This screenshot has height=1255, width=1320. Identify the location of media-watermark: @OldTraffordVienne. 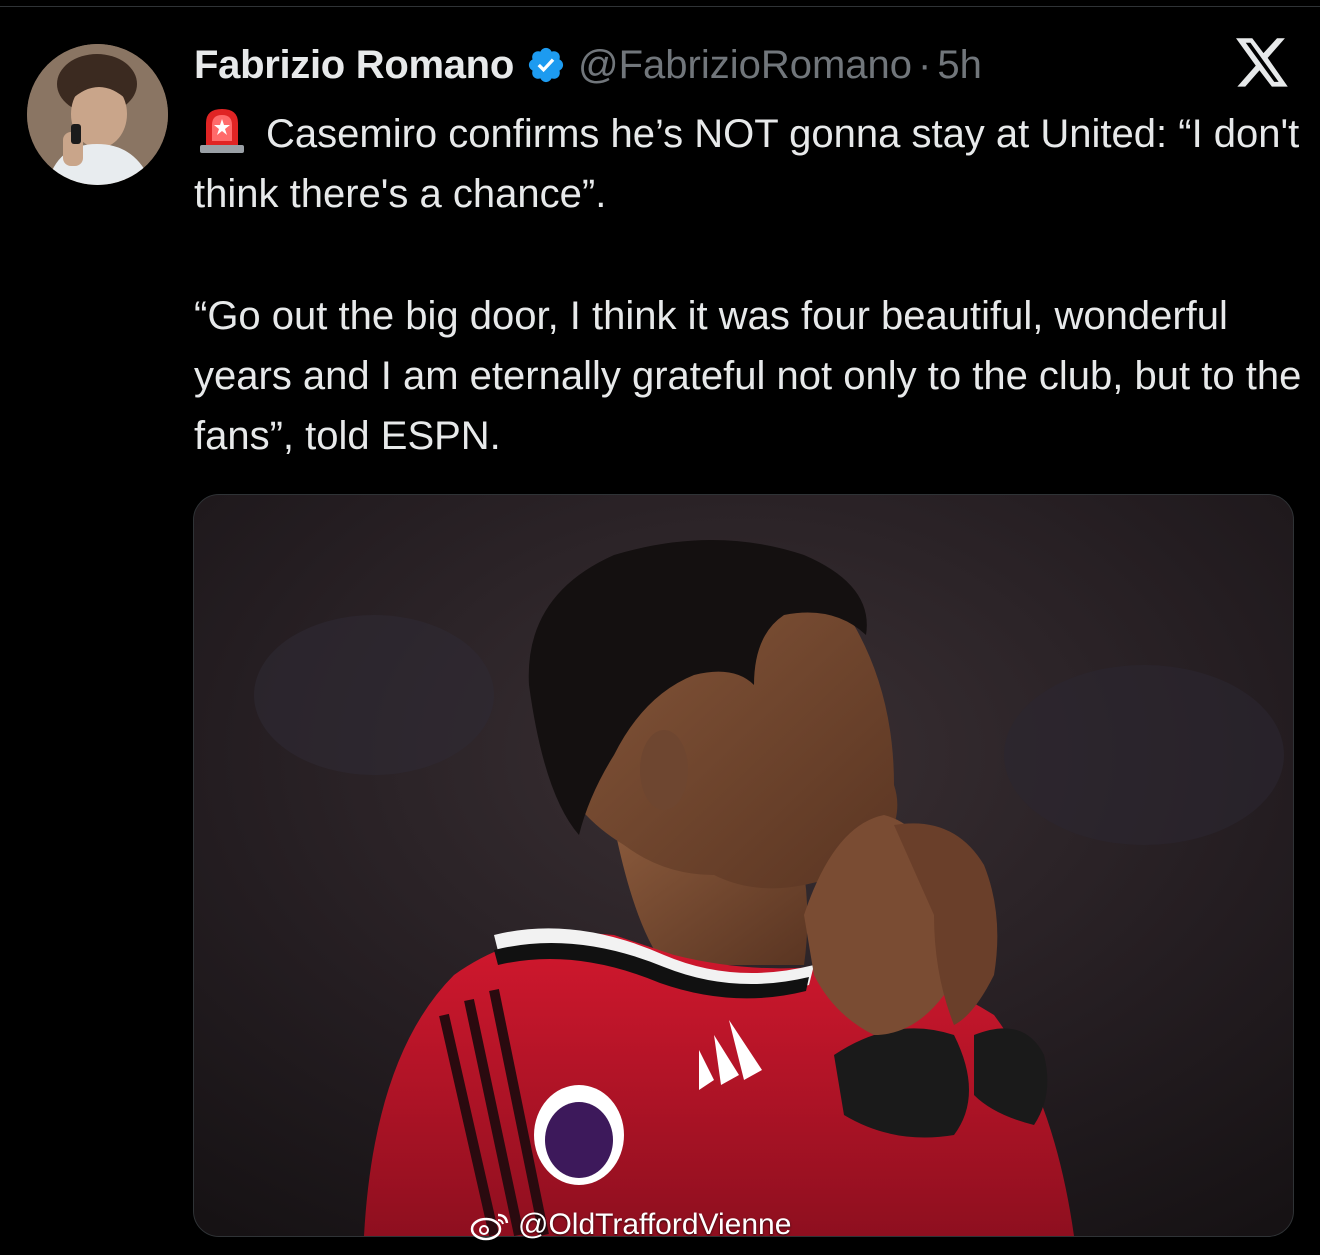
(630, 1225).